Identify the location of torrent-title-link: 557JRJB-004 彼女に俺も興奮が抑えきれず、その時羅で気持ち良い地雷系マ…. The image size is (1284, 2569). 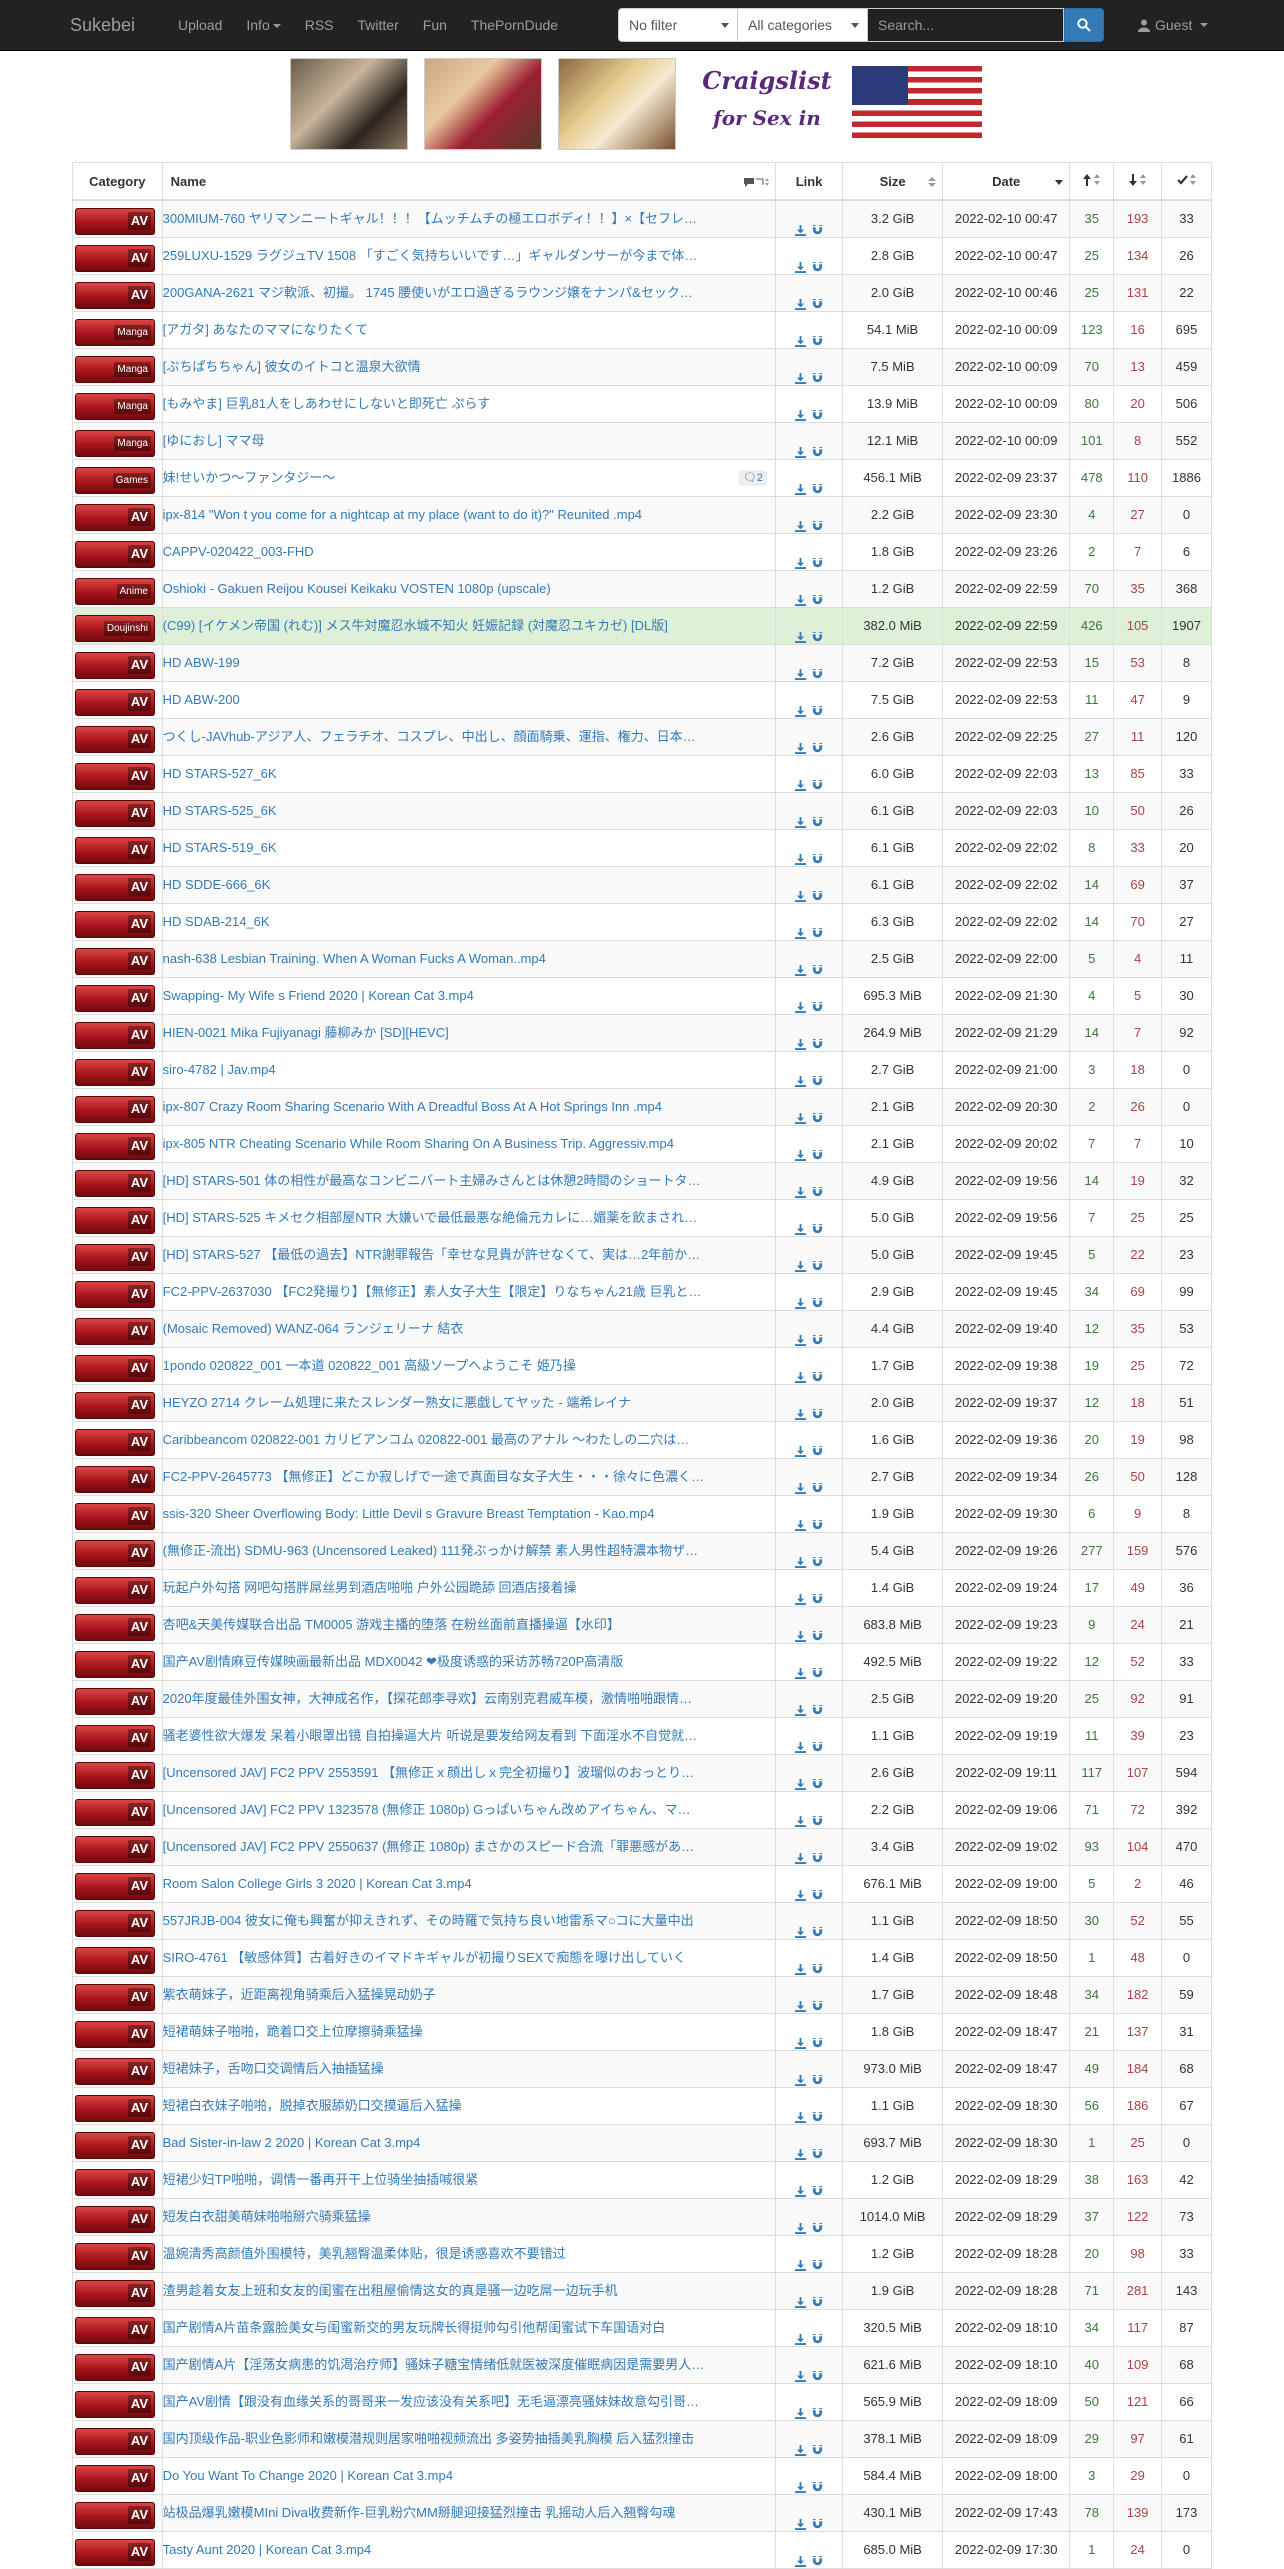
(428, 1920).